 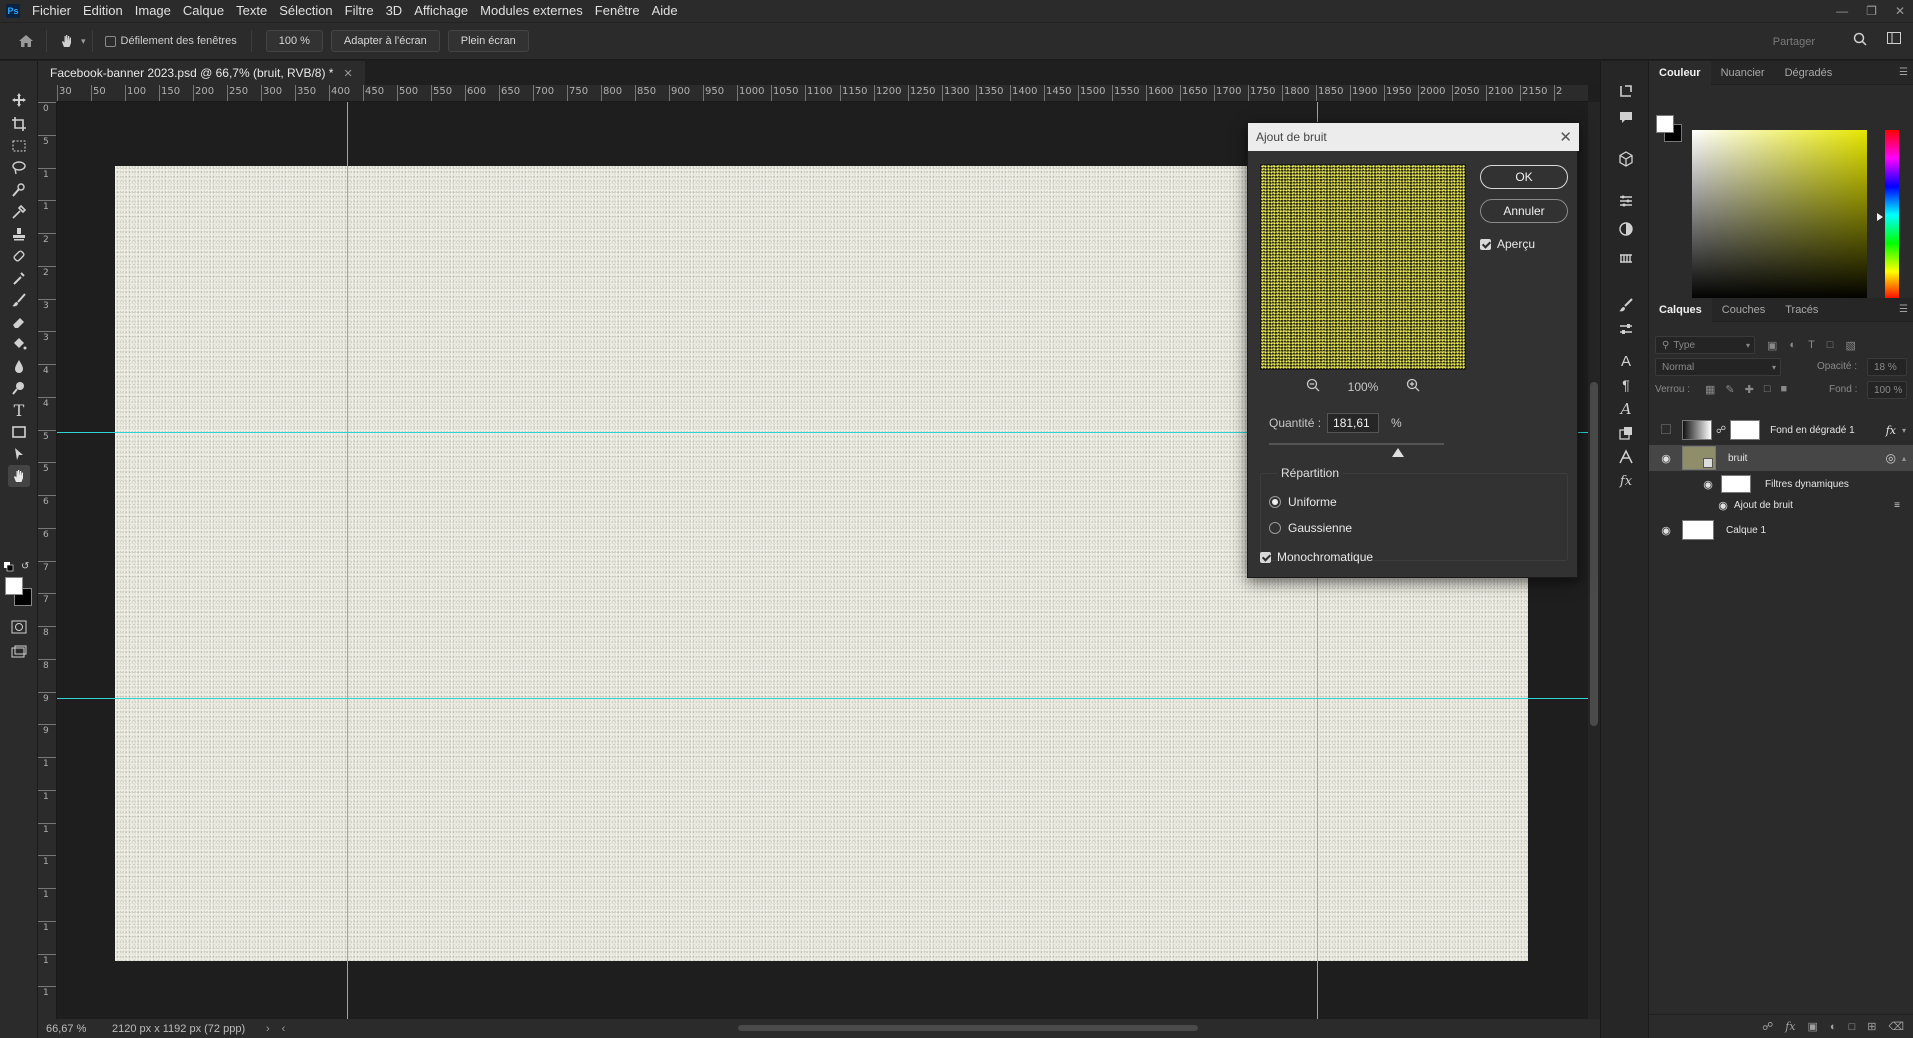 I want to click on filter-options-icon: ≡, so click(x=1897, y=505).